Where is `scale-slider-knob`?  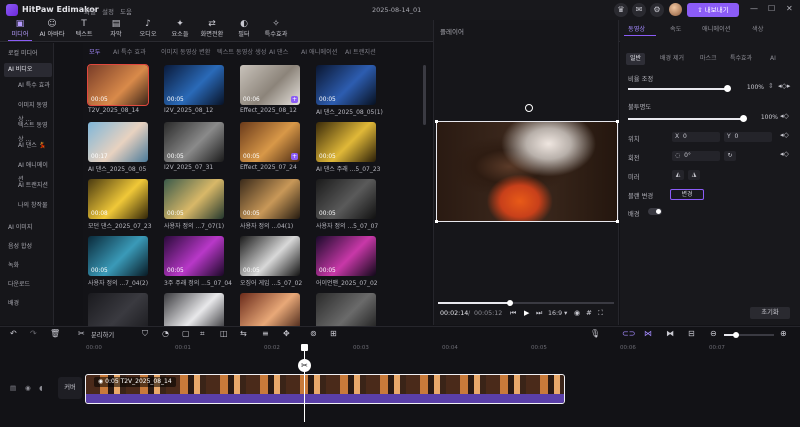
scale-slider-knob is located at coordinates (727, 88).